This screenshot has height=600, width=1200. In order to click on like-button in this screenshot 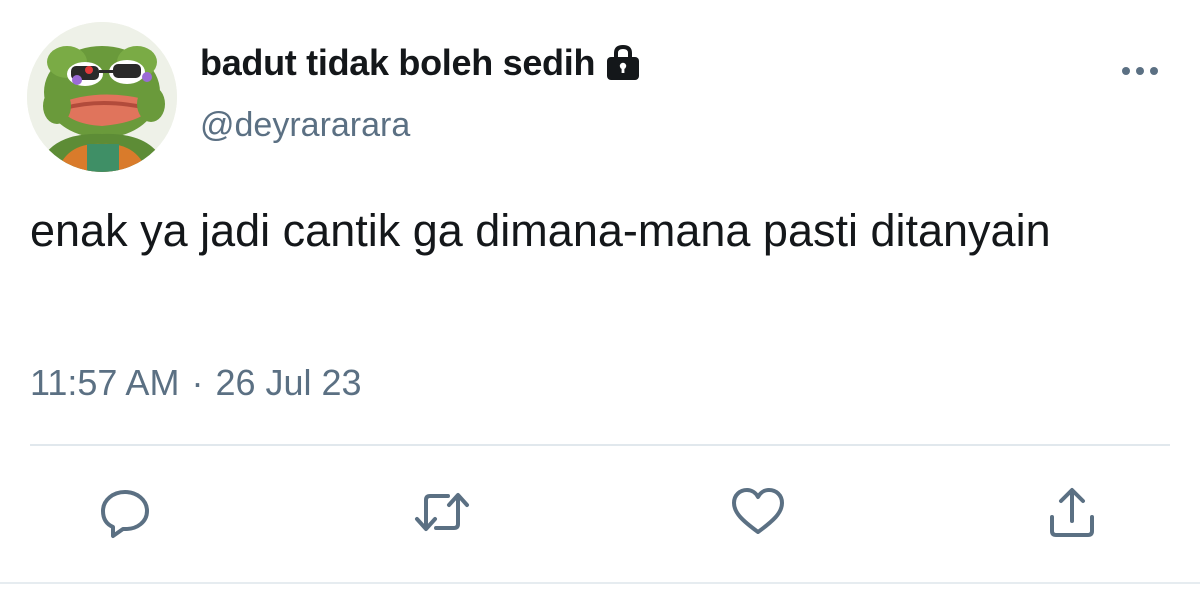, I will do `click(758, 512)`.